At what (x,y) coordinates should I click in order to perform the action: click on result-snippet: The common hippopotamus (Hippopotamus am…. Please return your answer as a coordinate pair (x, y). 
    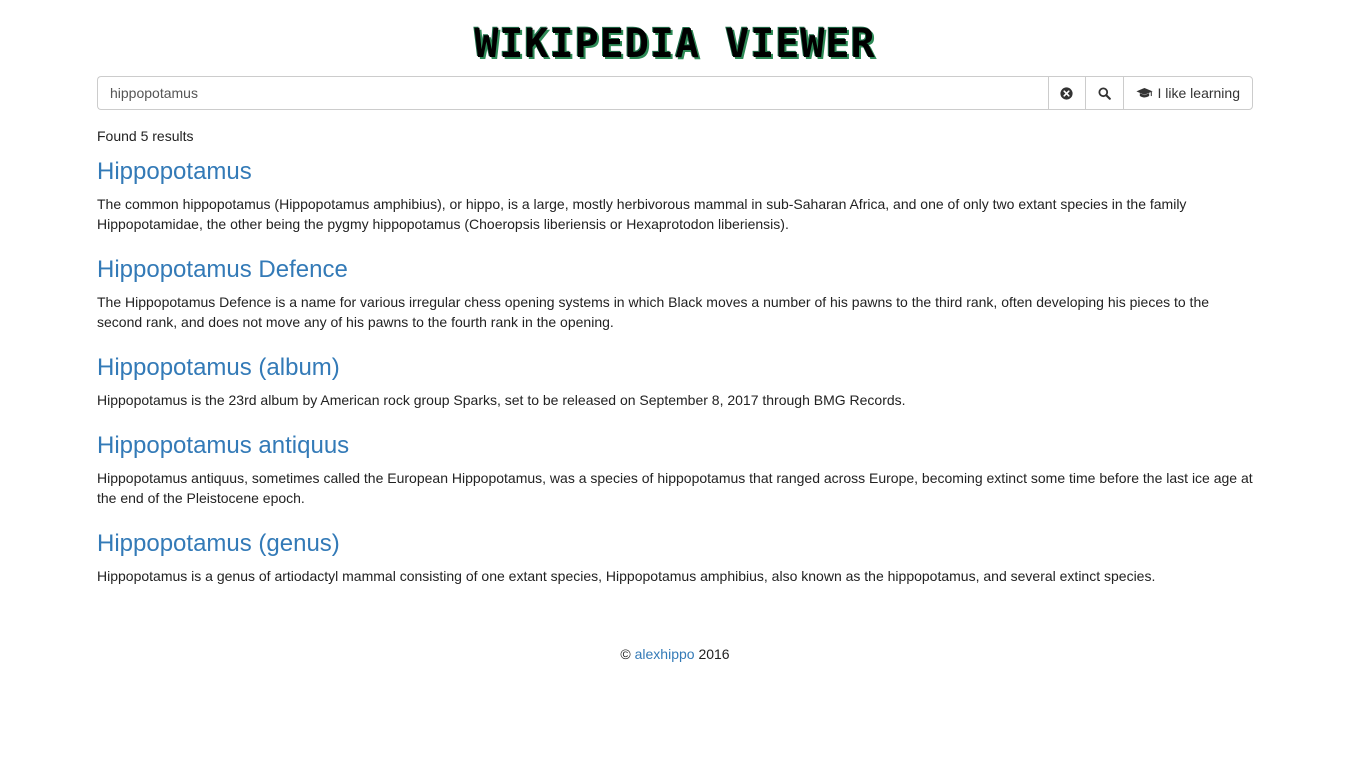
    Looking at the image, I should click on (642, 214).